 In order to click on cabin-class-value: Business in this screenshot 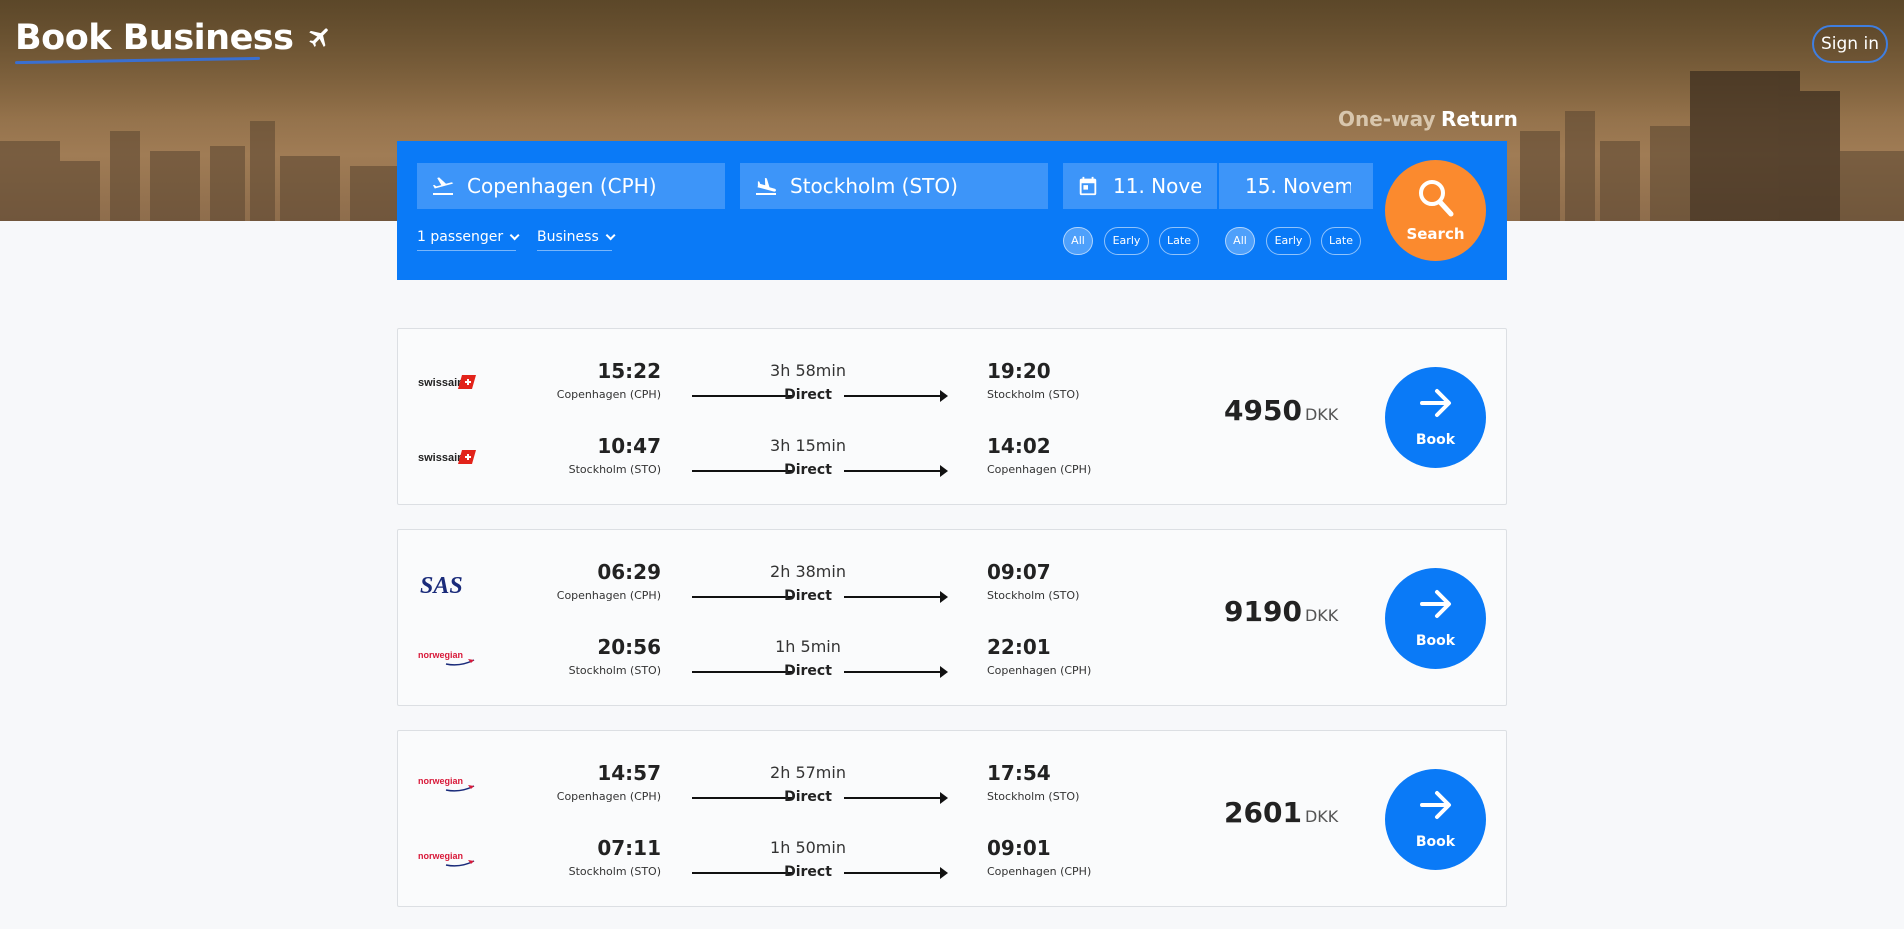, I will do `click(568, 237)`.